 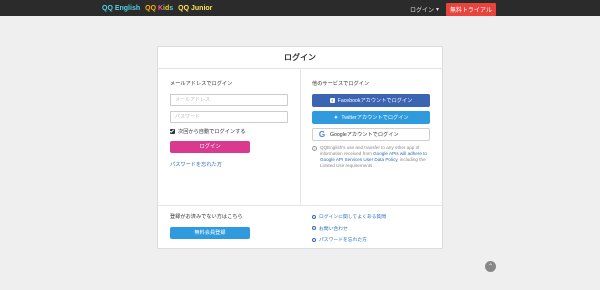 I want to click on qq-kids-prefix: QQ, so click(x=151, y=8).